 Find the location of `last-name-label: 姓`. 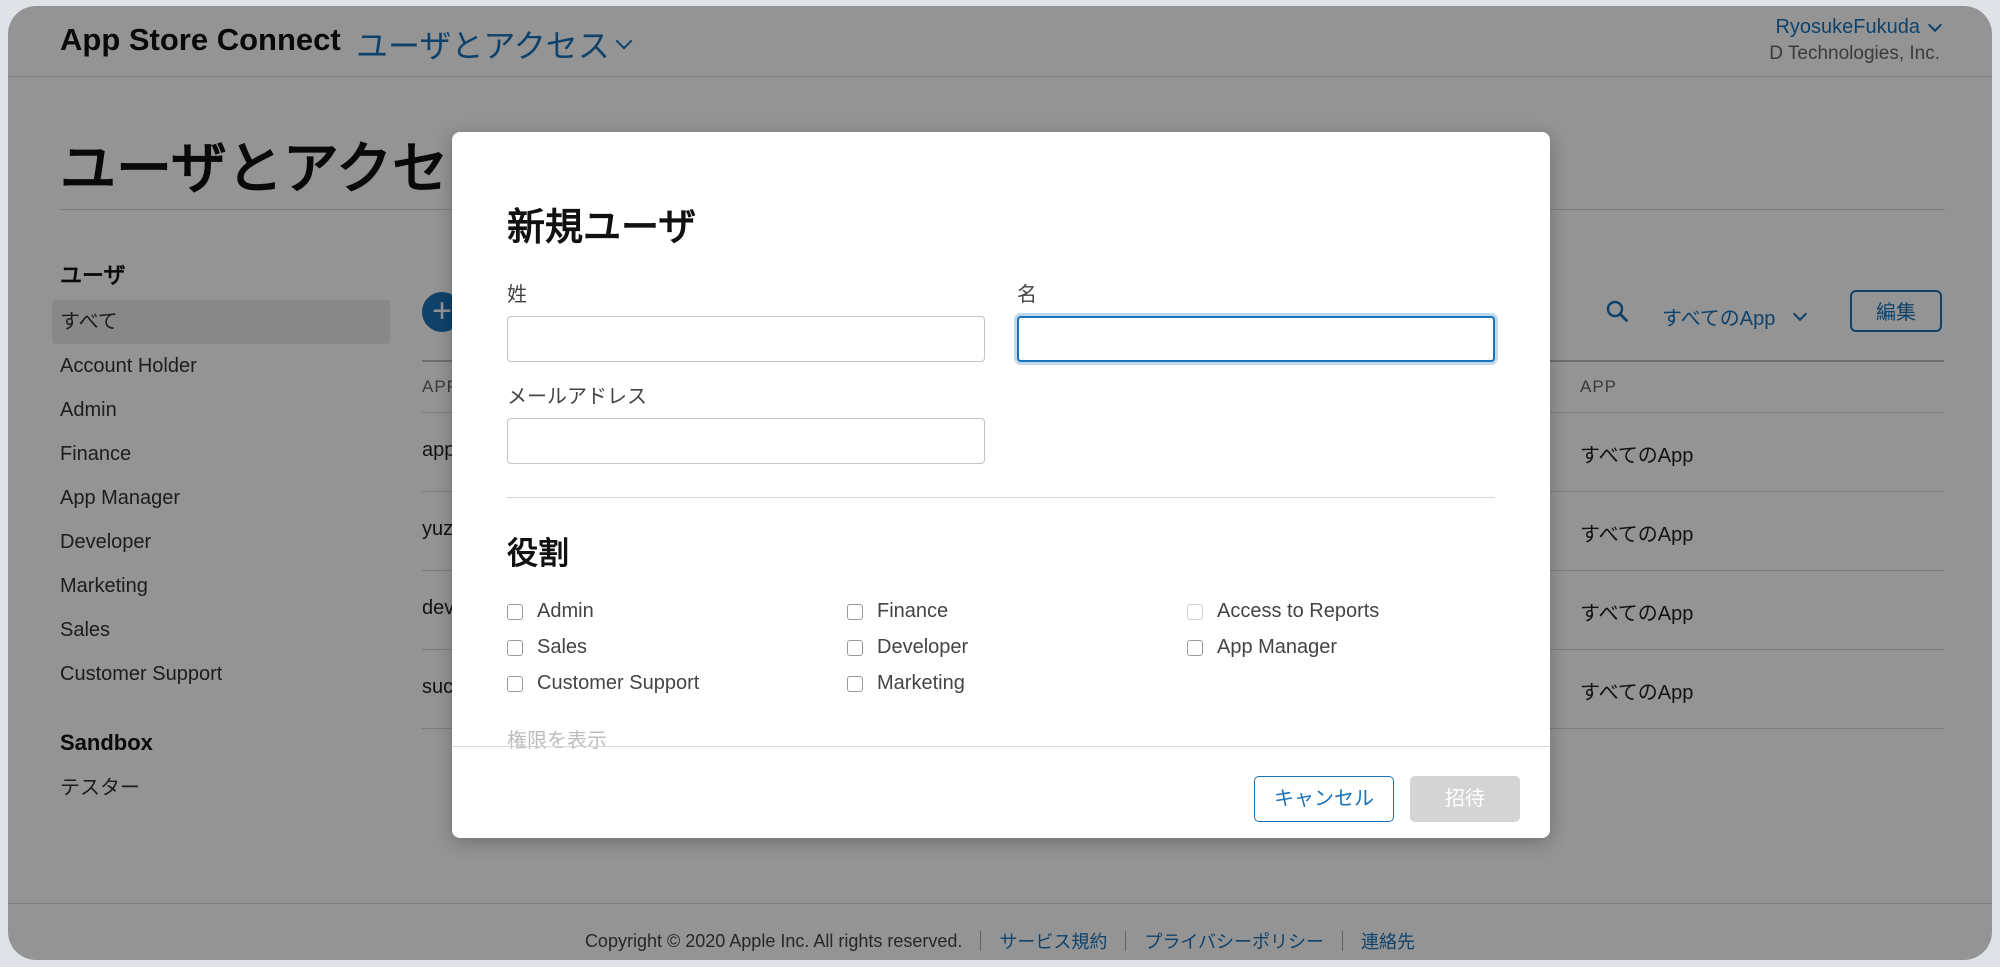

last-name-label: 姓 is located at coordinates (517, 295).